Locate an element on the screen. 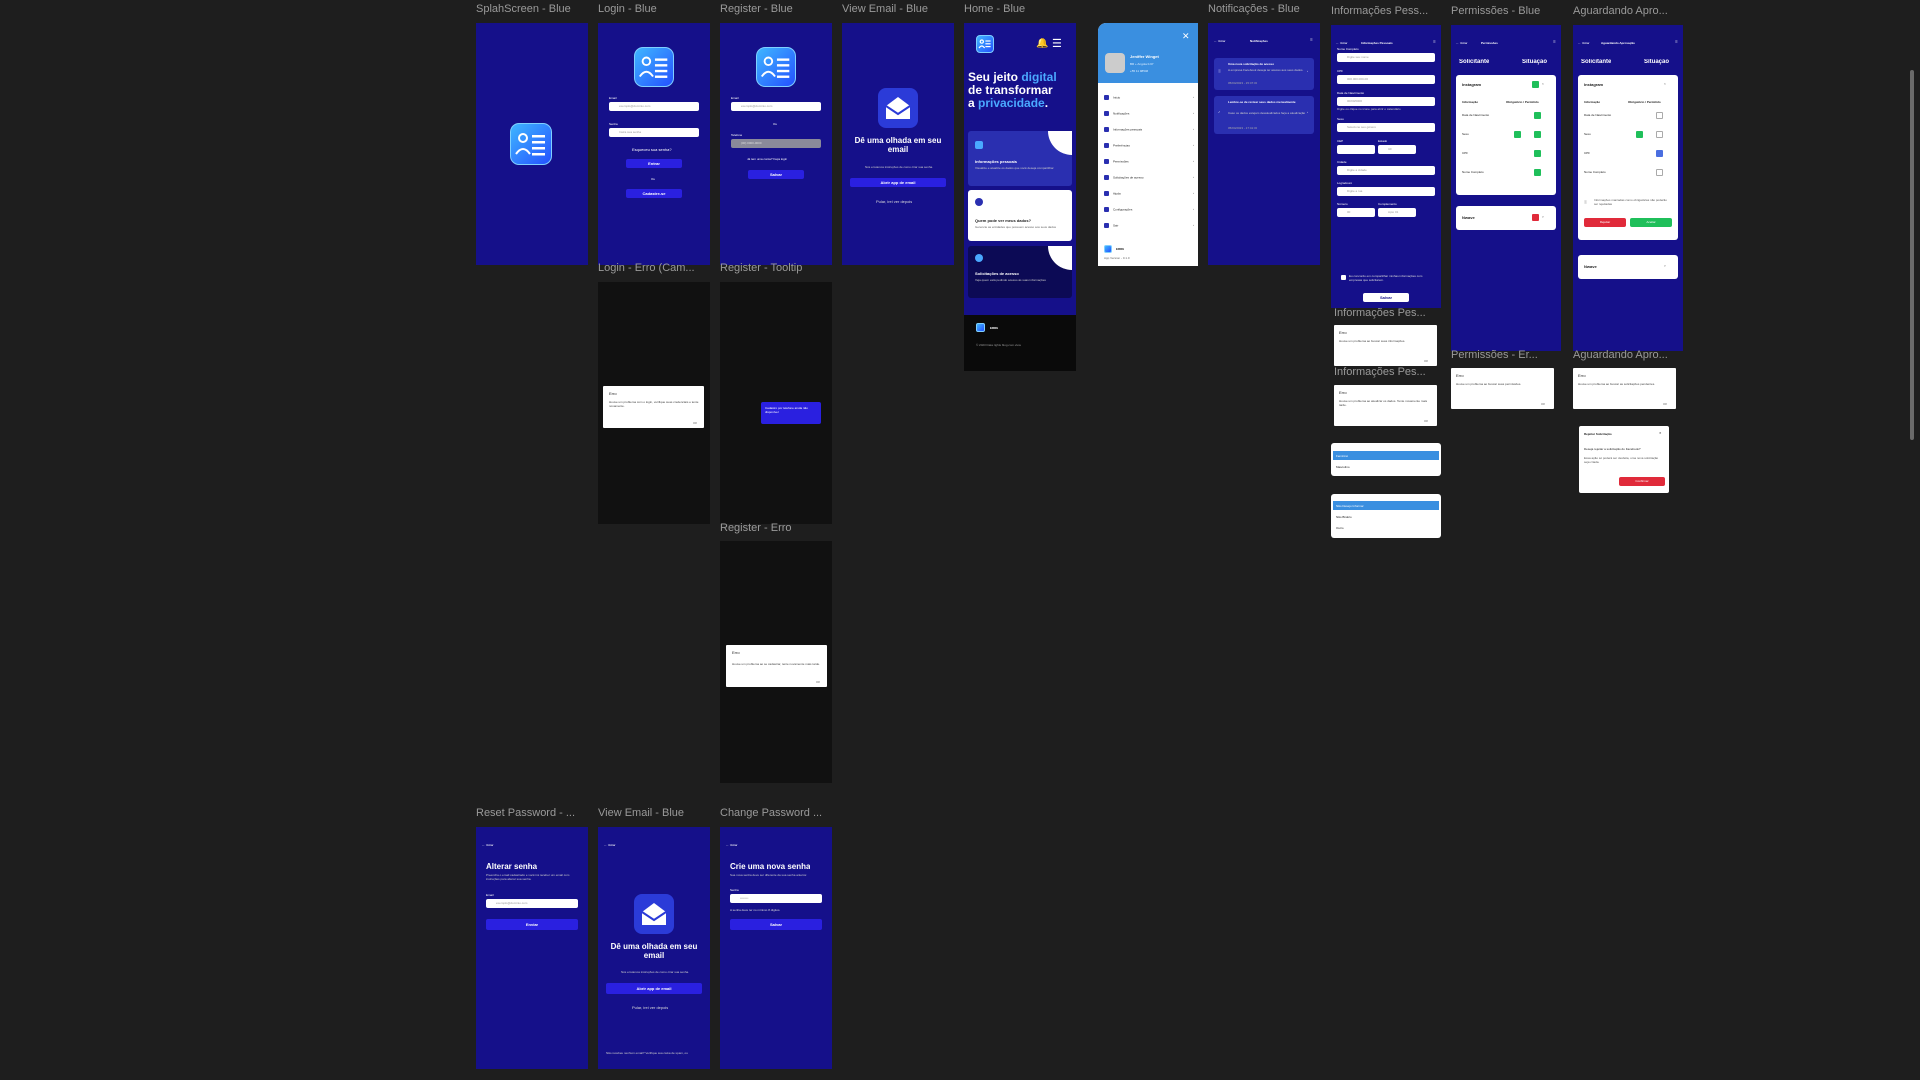 The height and width of the screenshot is (1080, 1920). dropdown-option-selected: Não Desejo Informar is located at coordinates (1386, 505).